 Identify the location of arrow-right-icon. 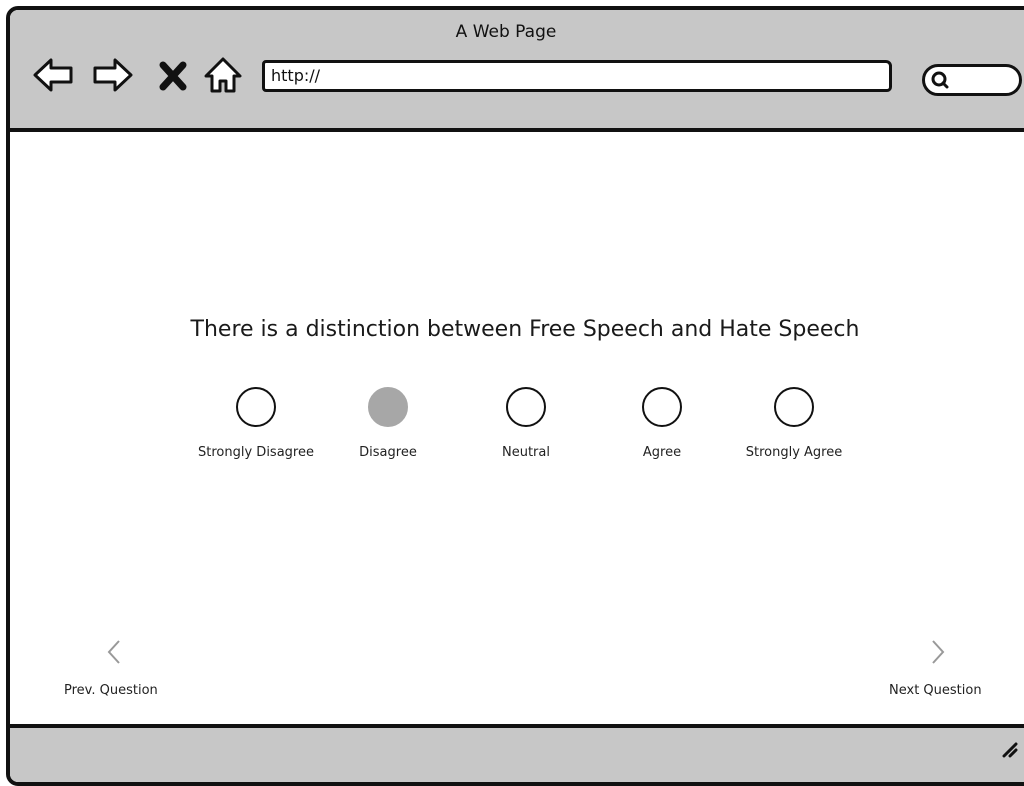
(113, 75).